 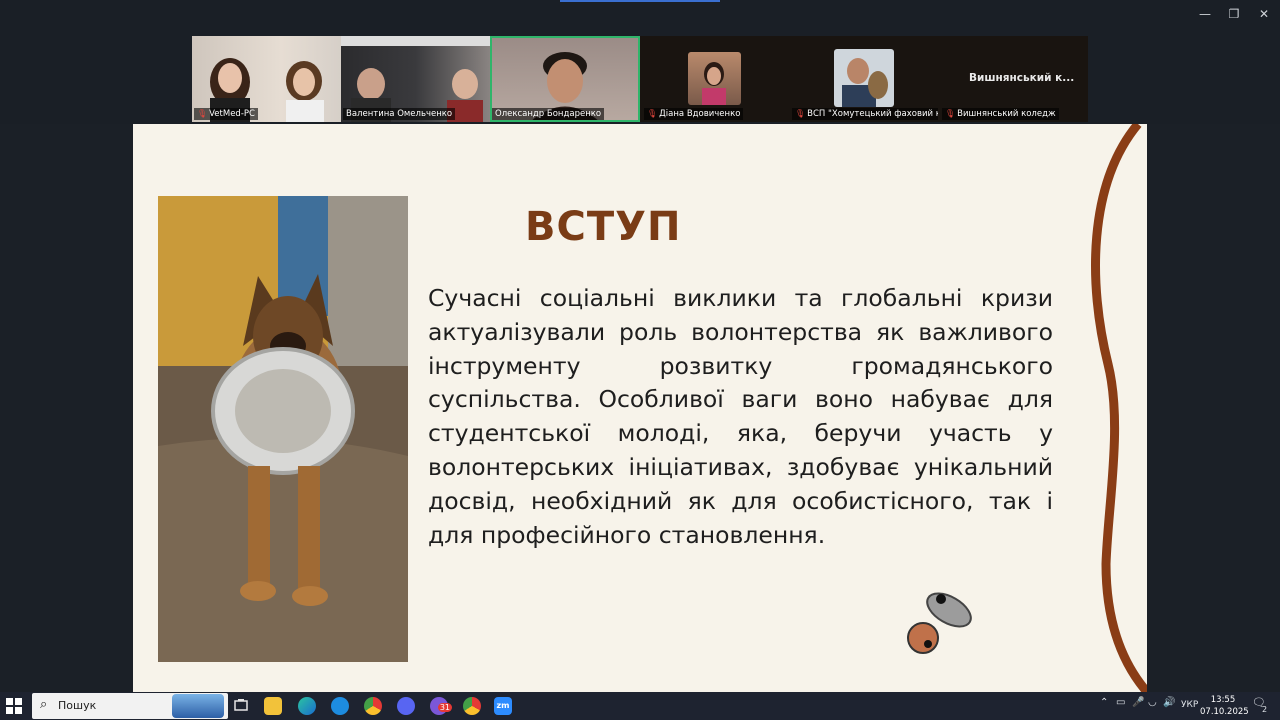 What do you see at coordinates (130, 706) in the screenshot?
I see `taskbar-search-box: ⌕ Пошук` at bounding box center [130, 706].